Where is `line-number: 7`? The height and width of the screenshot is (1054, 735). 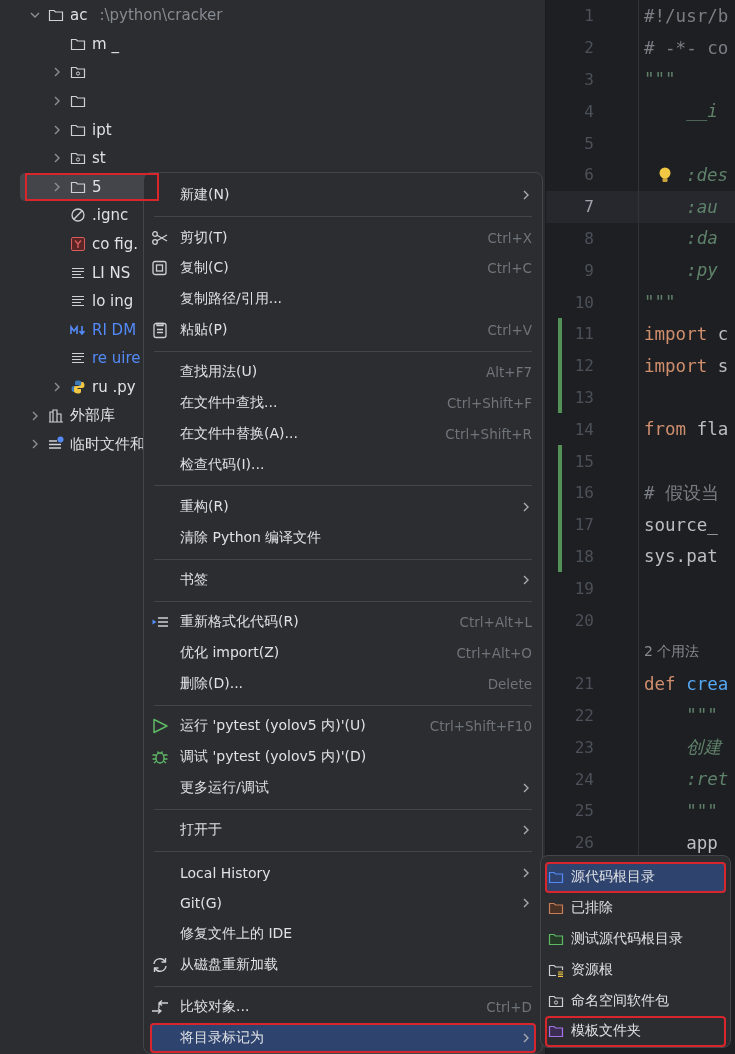 line-number: 7 is located at coordinates (588, 207).